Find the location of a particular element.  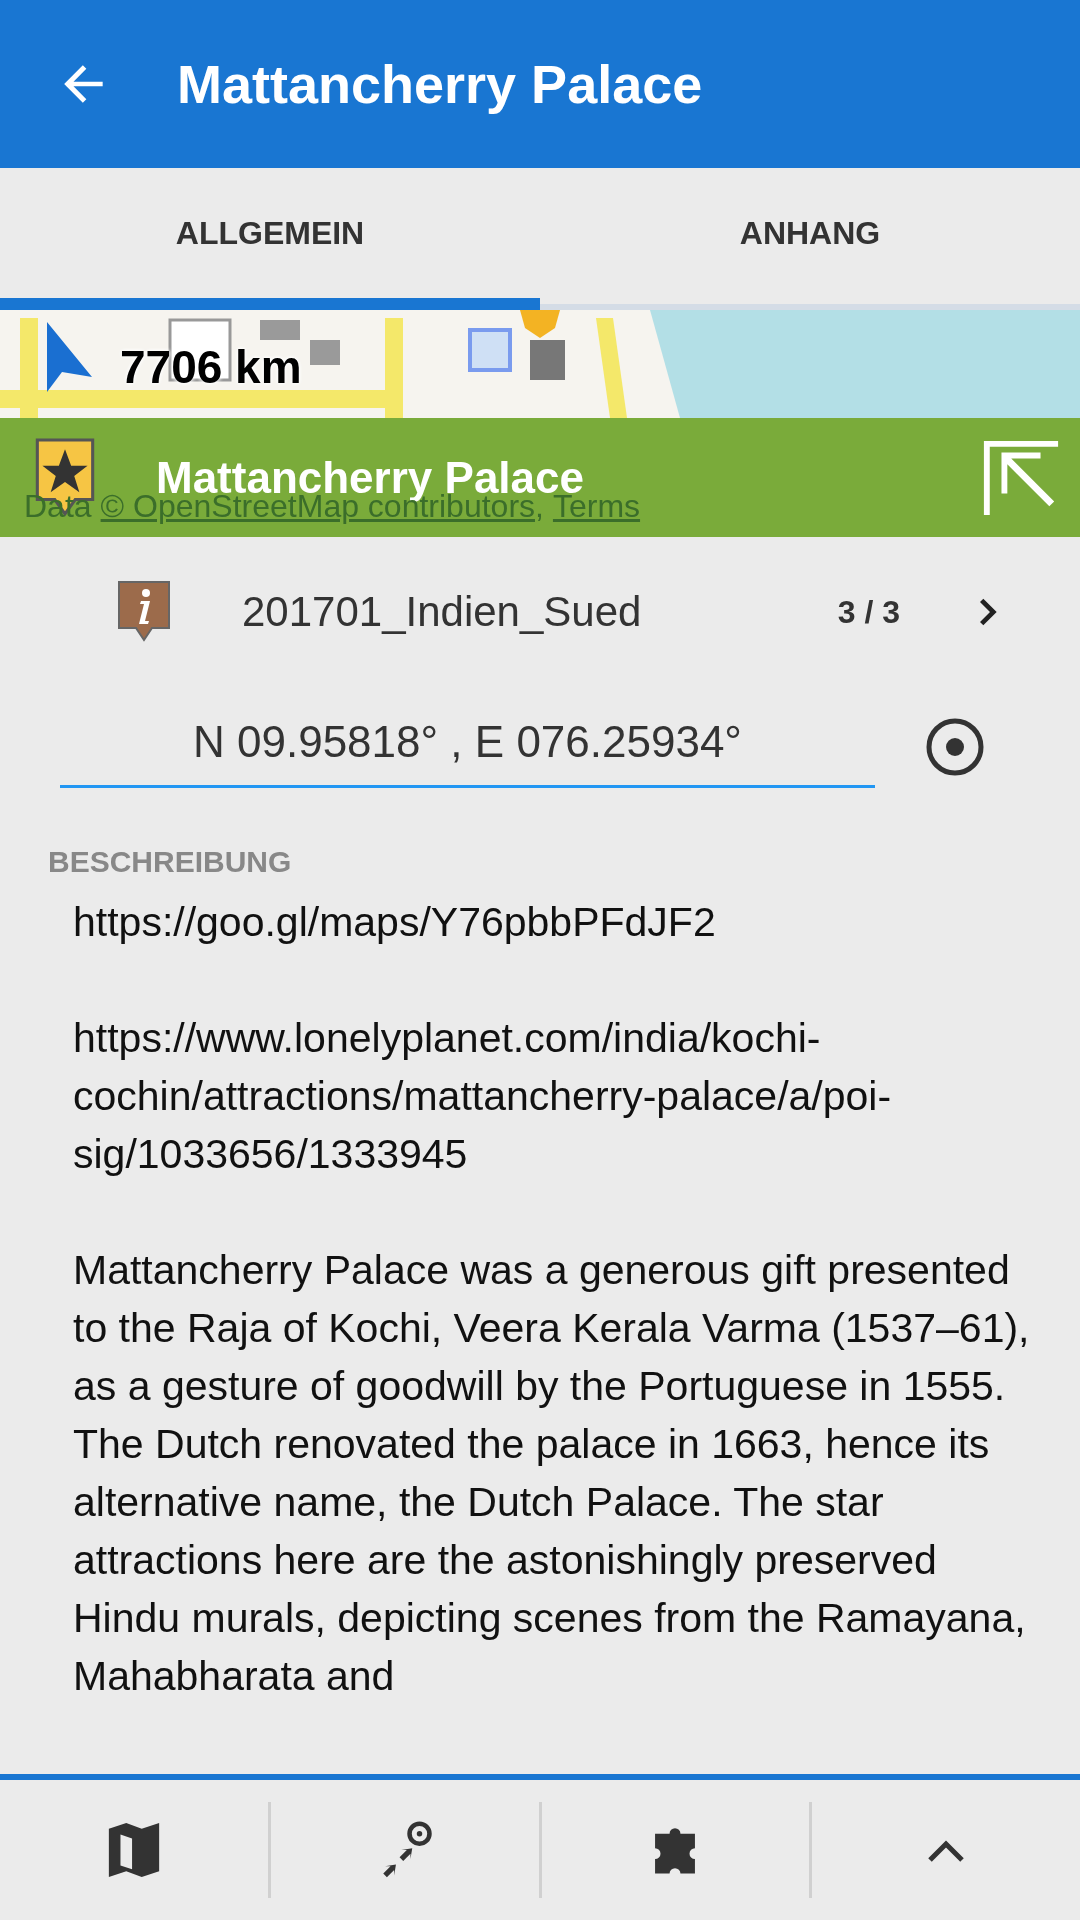

section-label: BESCHREIBUNG is located at coordinates (170, 862).